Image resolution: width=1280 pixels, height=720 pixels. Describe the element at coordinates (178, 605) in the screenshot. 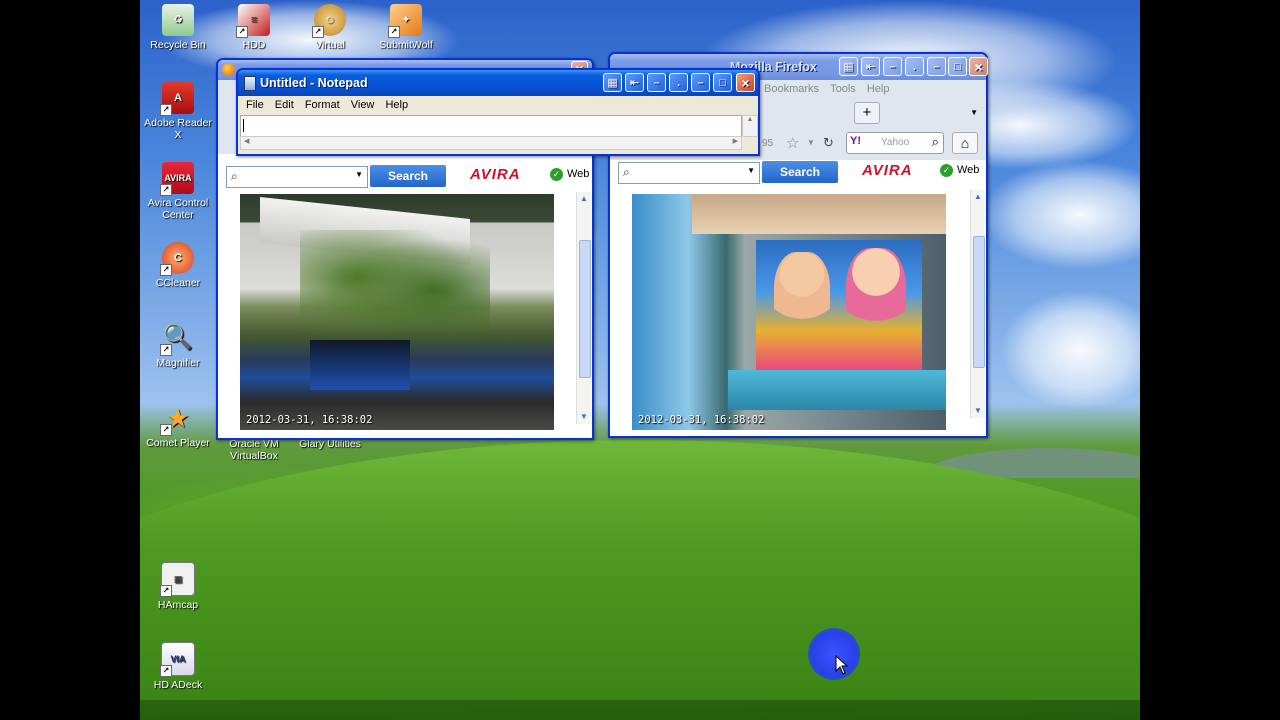

I see `icon-label: HAmcap` at that location.